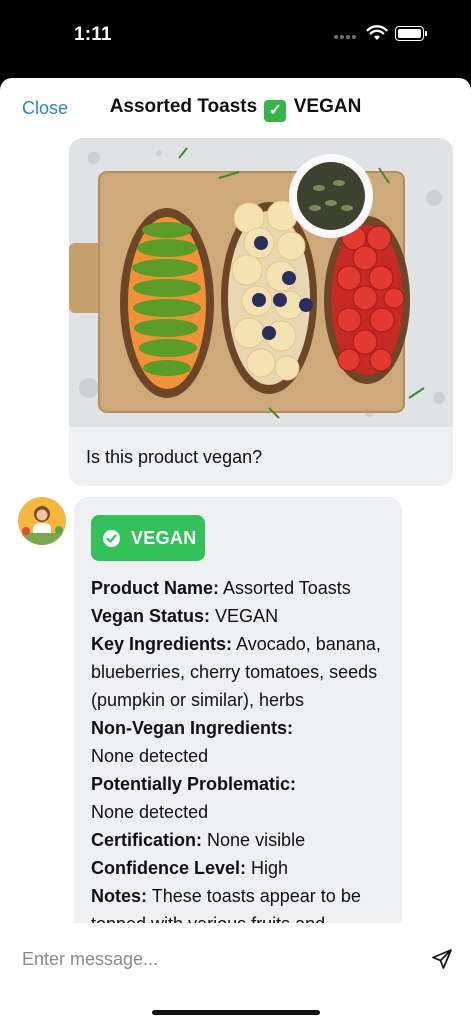 The image size is (471, 1024). What do you see at coordinates (183, 106) in the screenshot?
I see `title-text: Assorted Toasts` at bounding box center [183, 106].